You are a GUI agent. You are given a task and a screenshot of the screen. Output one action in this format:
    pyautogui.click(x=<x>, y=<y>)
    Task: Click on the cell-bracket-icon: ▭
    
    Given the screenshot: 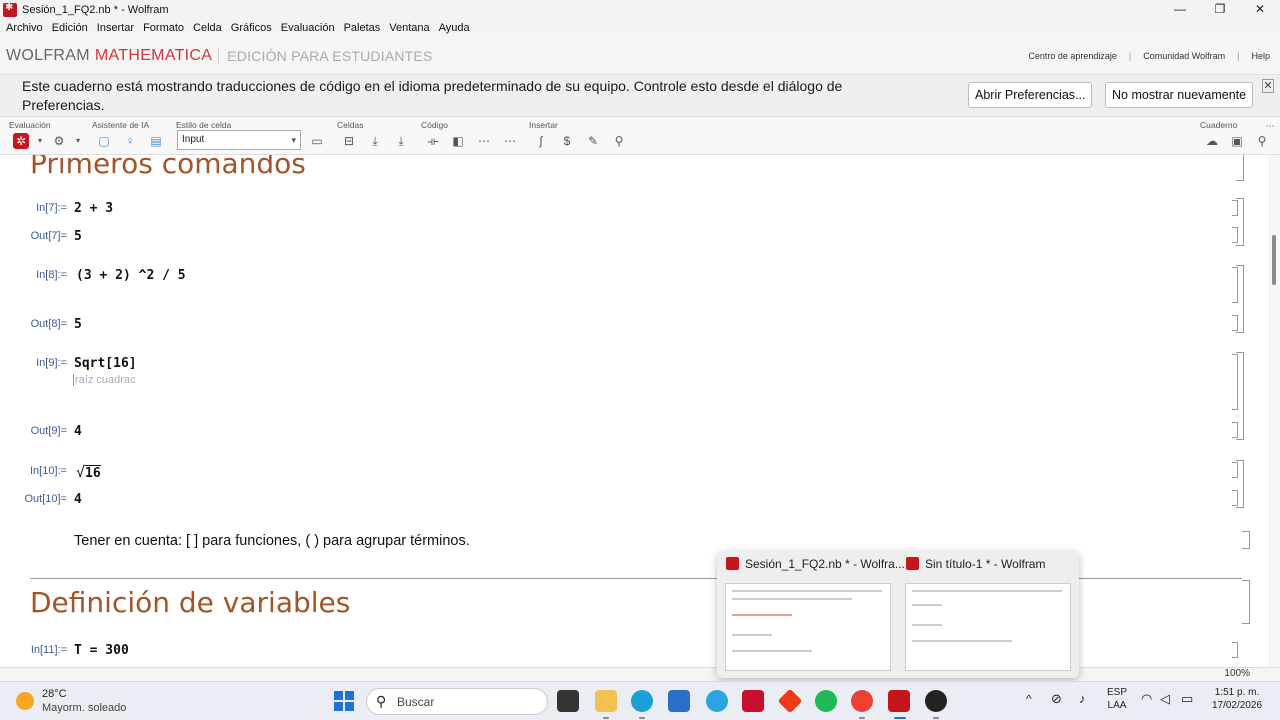 What is the action you would take?
    pyautogui.click(x=317, y=141)
    